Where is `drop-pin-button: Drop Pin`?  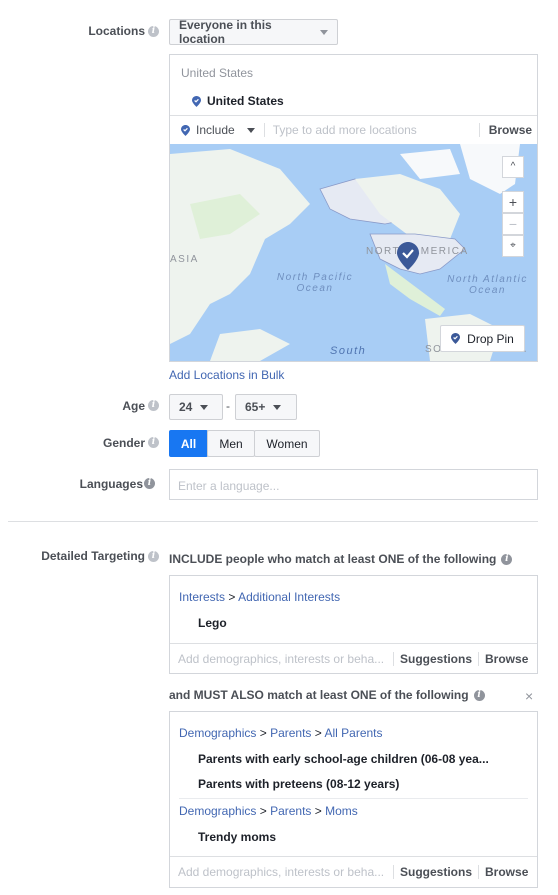 drop-pin-button: Drop Pin is located at coordinates (482, 338).